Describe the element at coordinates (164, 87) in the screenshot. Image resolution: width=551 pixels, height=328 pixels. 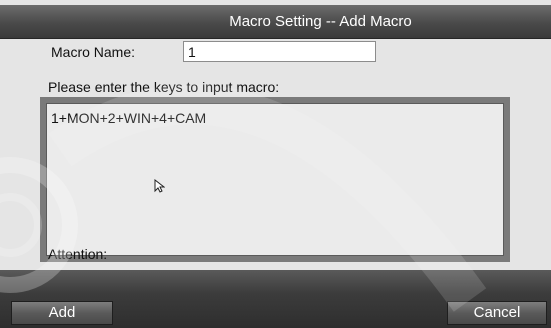
I see `macro-keys-prompt: Please enter the keys to input macro:` at that location.